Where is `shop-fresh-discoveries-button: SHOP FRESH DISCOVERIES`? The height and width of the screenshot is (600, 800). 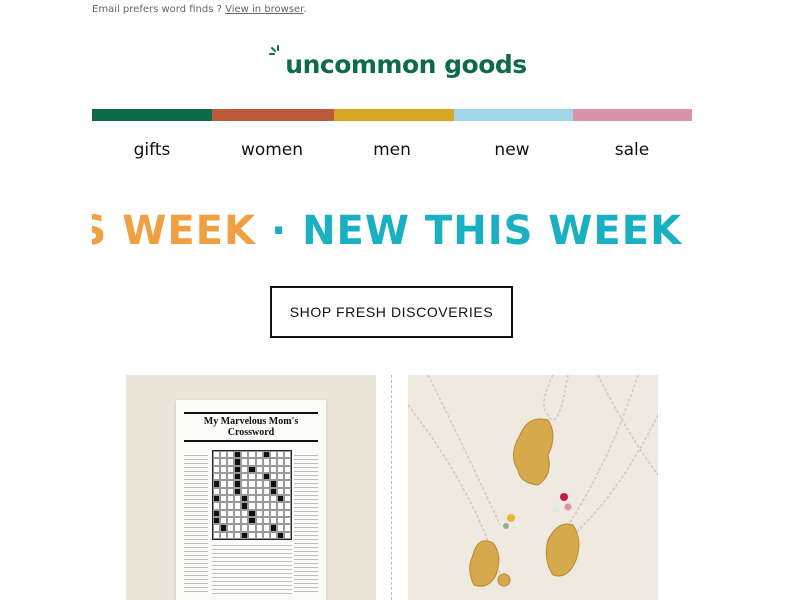 shop-fresh-discoveries-button: SHOP FRESH DISCOVERIES is located at coordinates (391, 312).